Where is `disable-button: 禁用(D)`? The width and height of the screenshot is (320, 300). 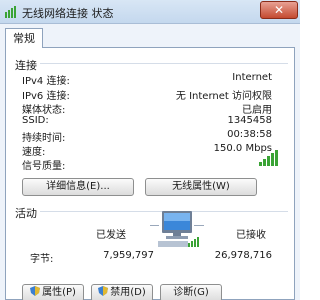 disable-button: 禁用(D) is located at coordinates (122, 292).